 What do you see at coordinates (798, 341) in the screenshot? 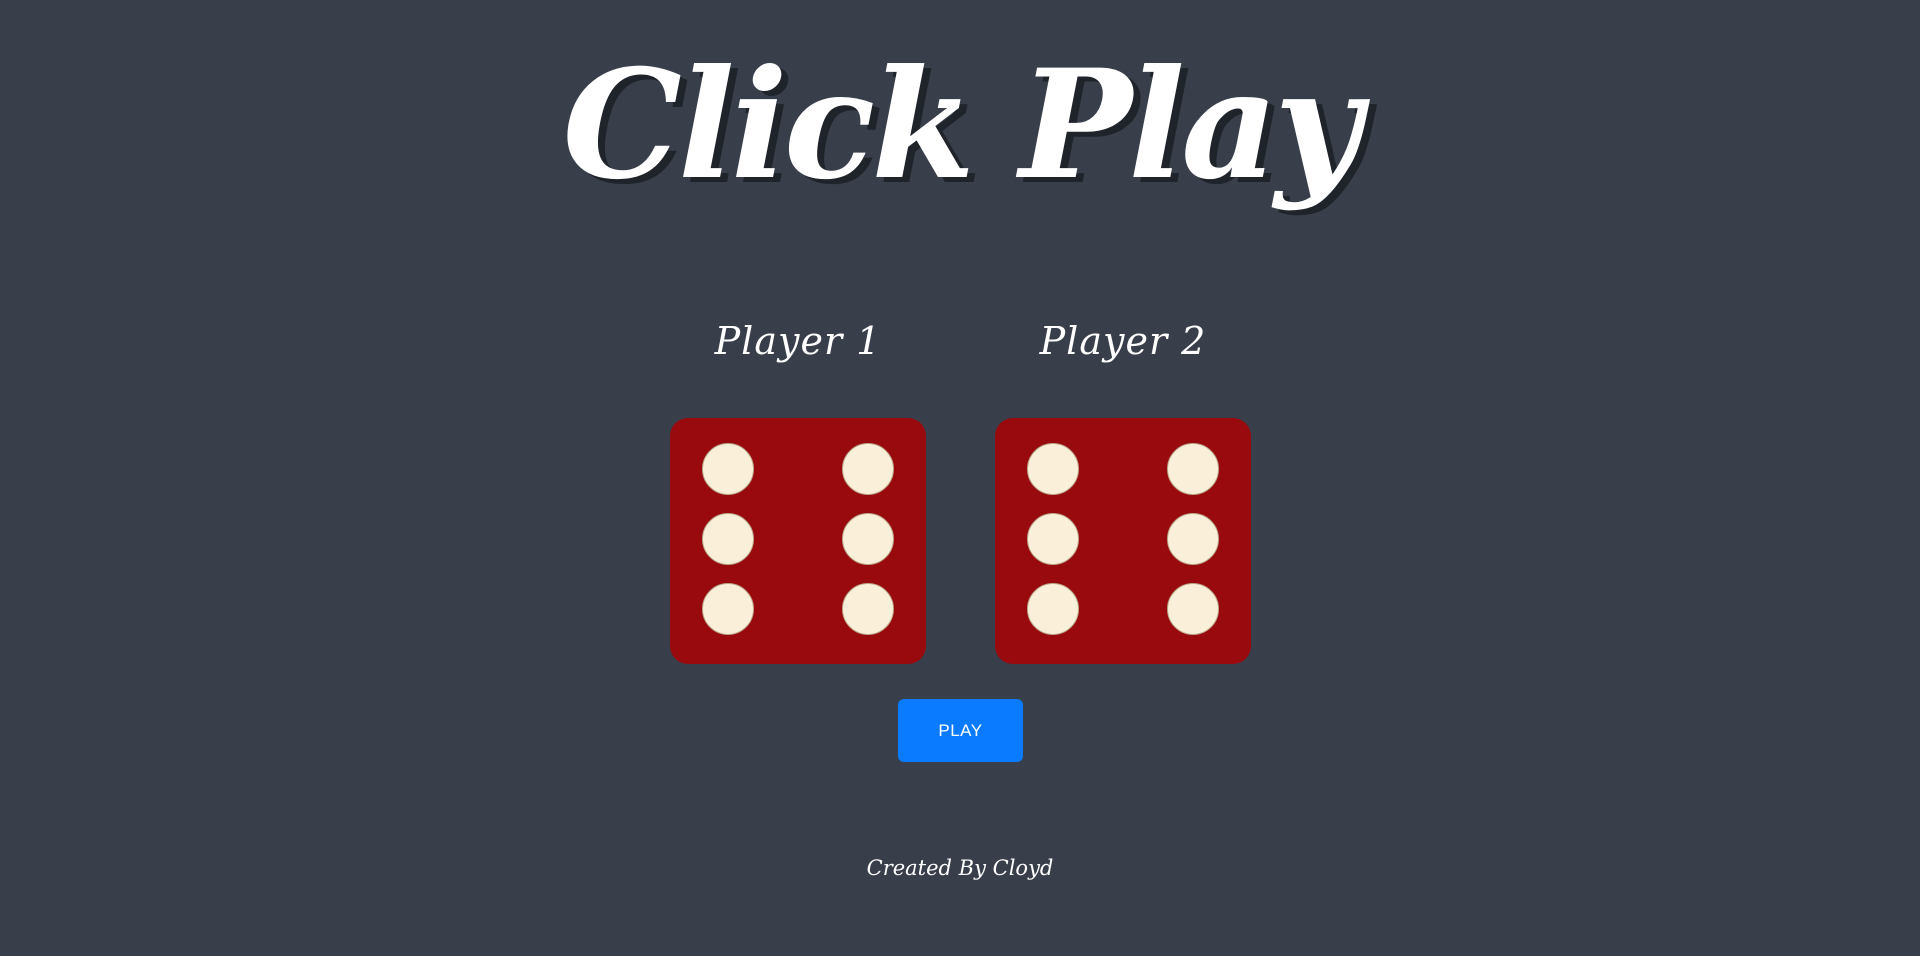
I see `player-1-label: Player 1` at bounding box center [798, 341].